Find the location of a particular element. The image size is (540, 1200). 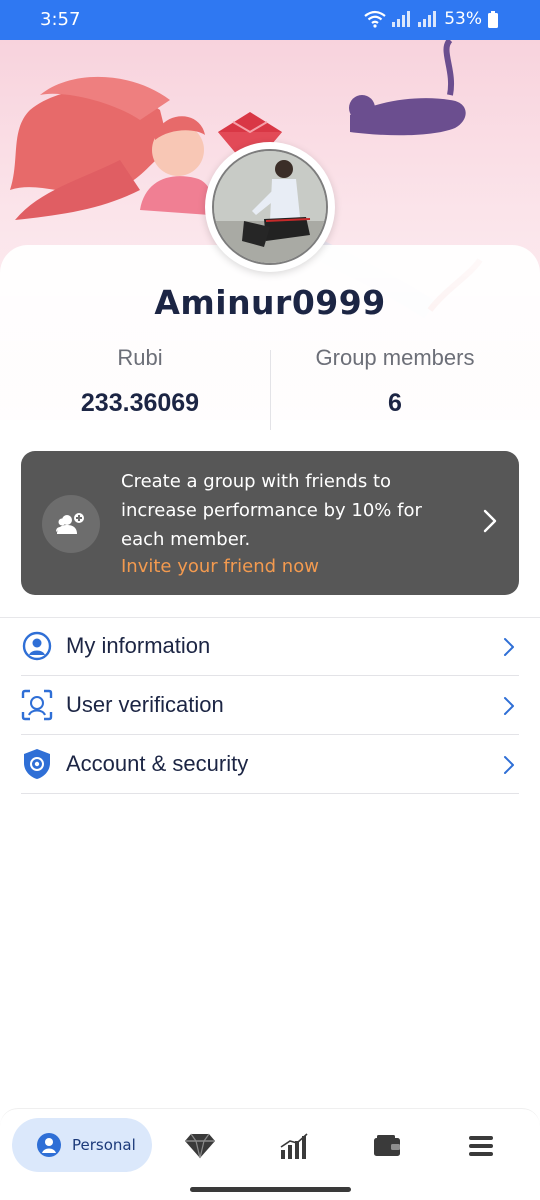

nav-tab-diamond is located at coordinates (200, 1146).